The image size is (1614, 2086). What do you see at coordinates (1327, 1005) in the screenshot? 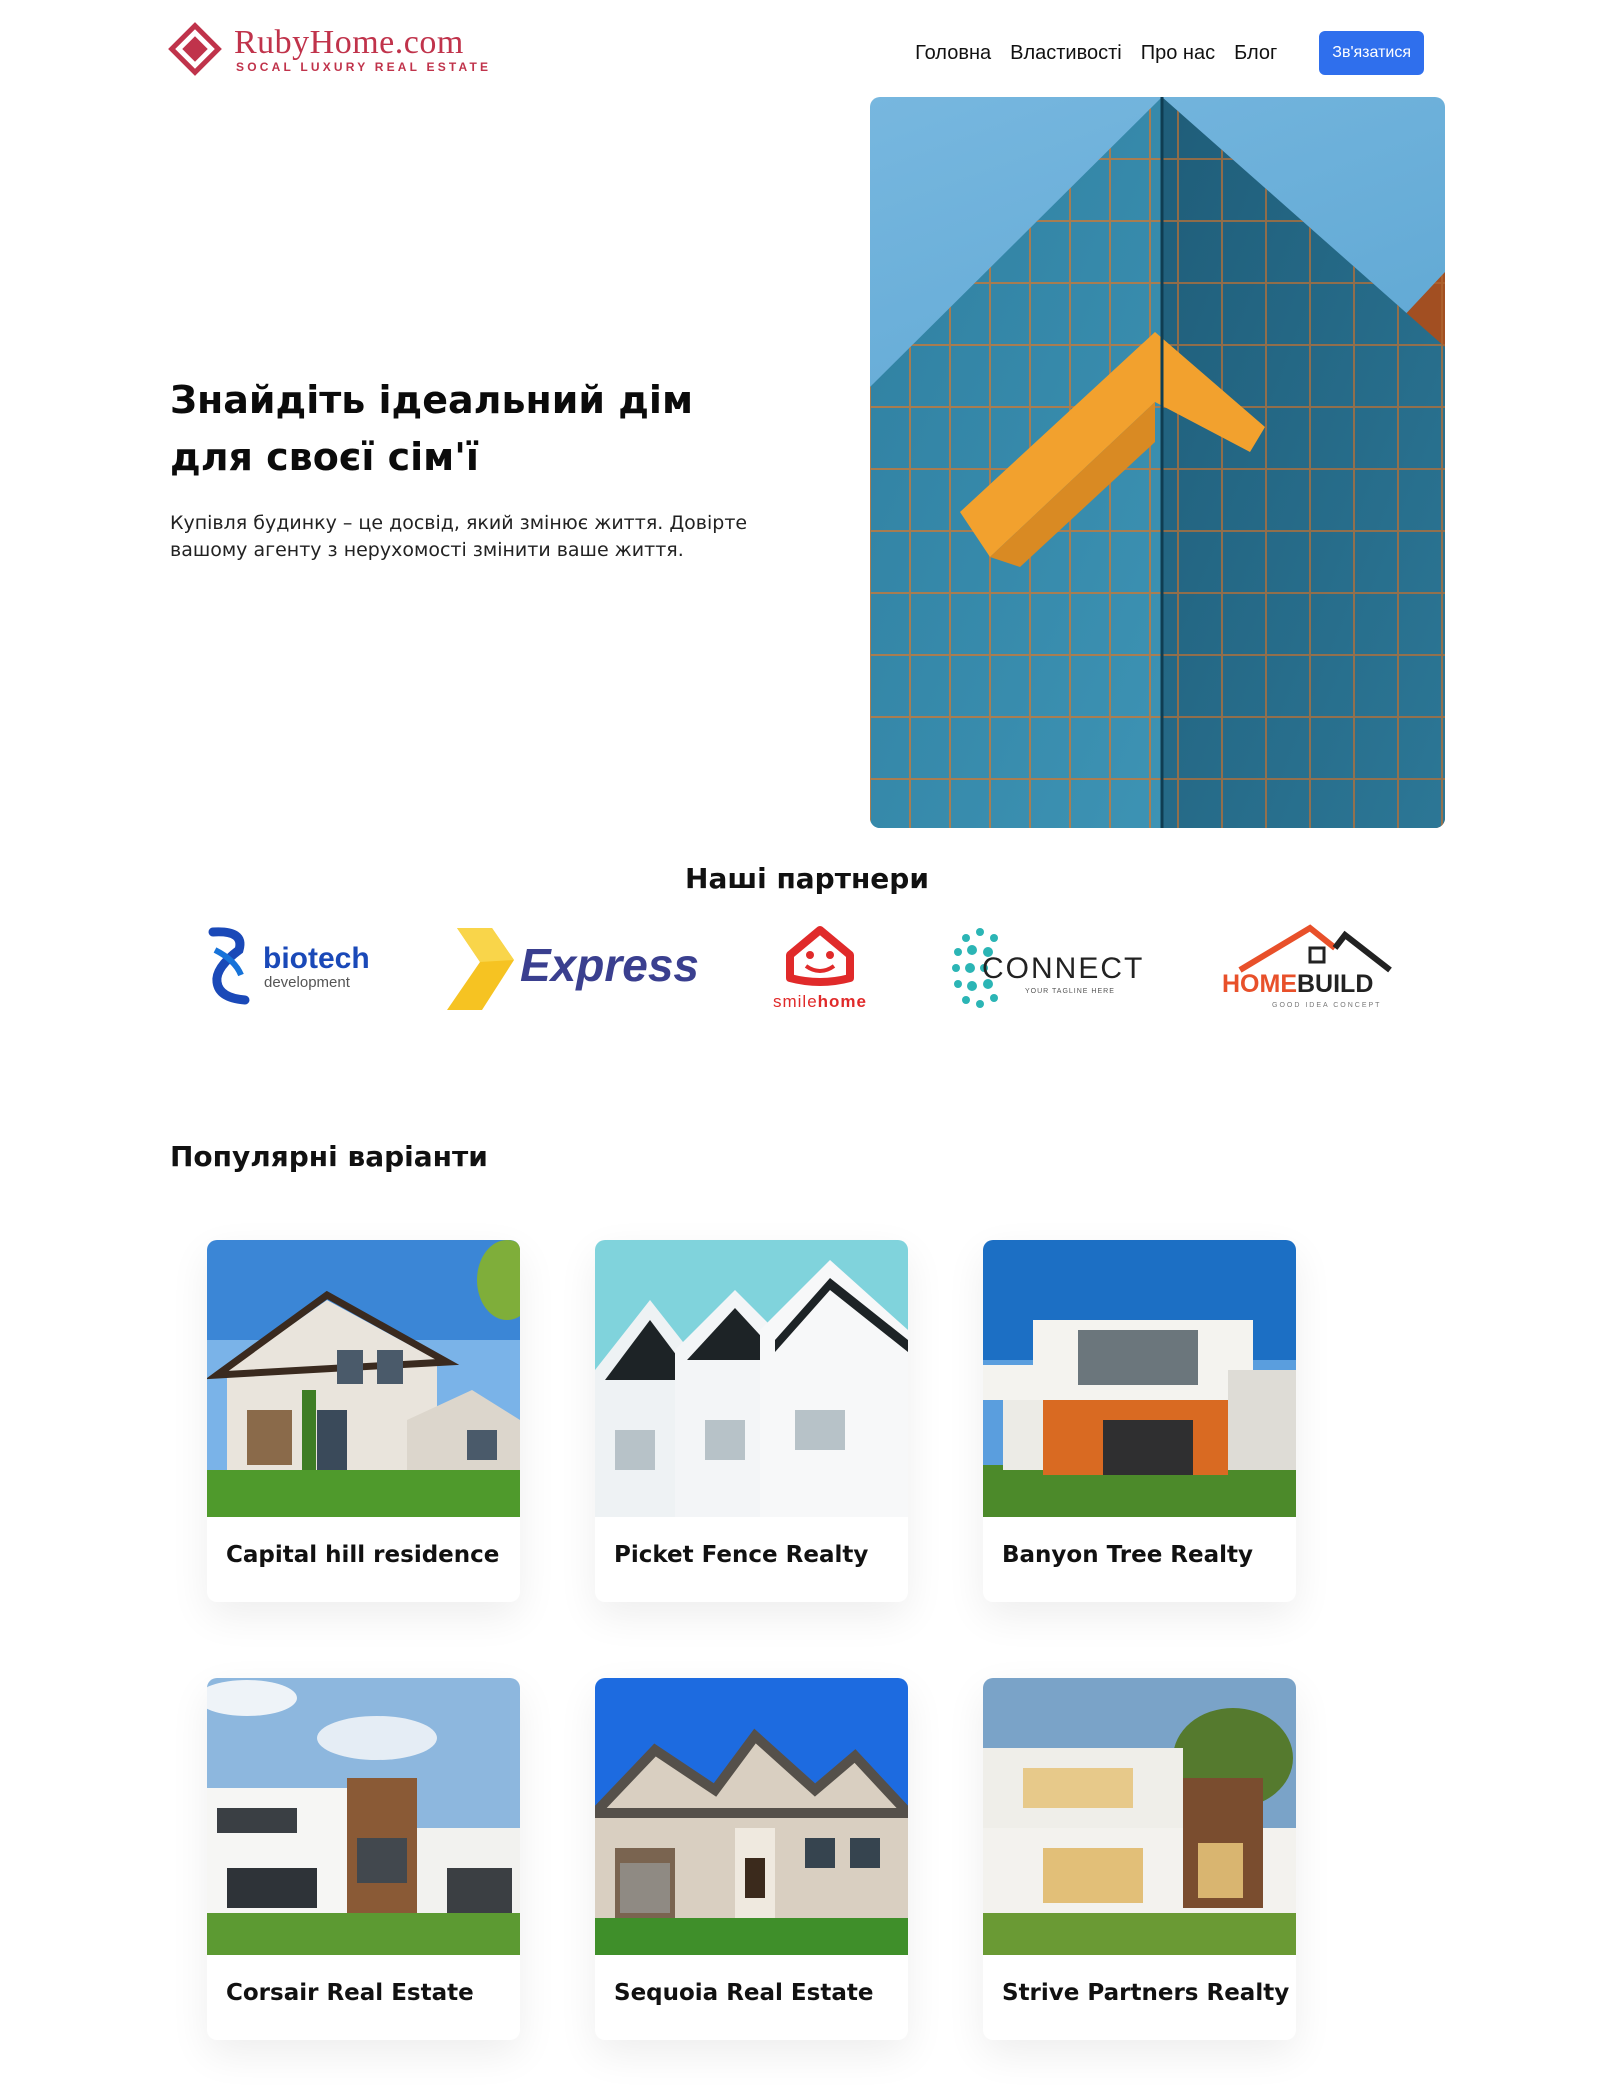
I see `homebuild-logo-subtext: GOOD IDEA CONCEPT` at bounding box center [1327, 1005].